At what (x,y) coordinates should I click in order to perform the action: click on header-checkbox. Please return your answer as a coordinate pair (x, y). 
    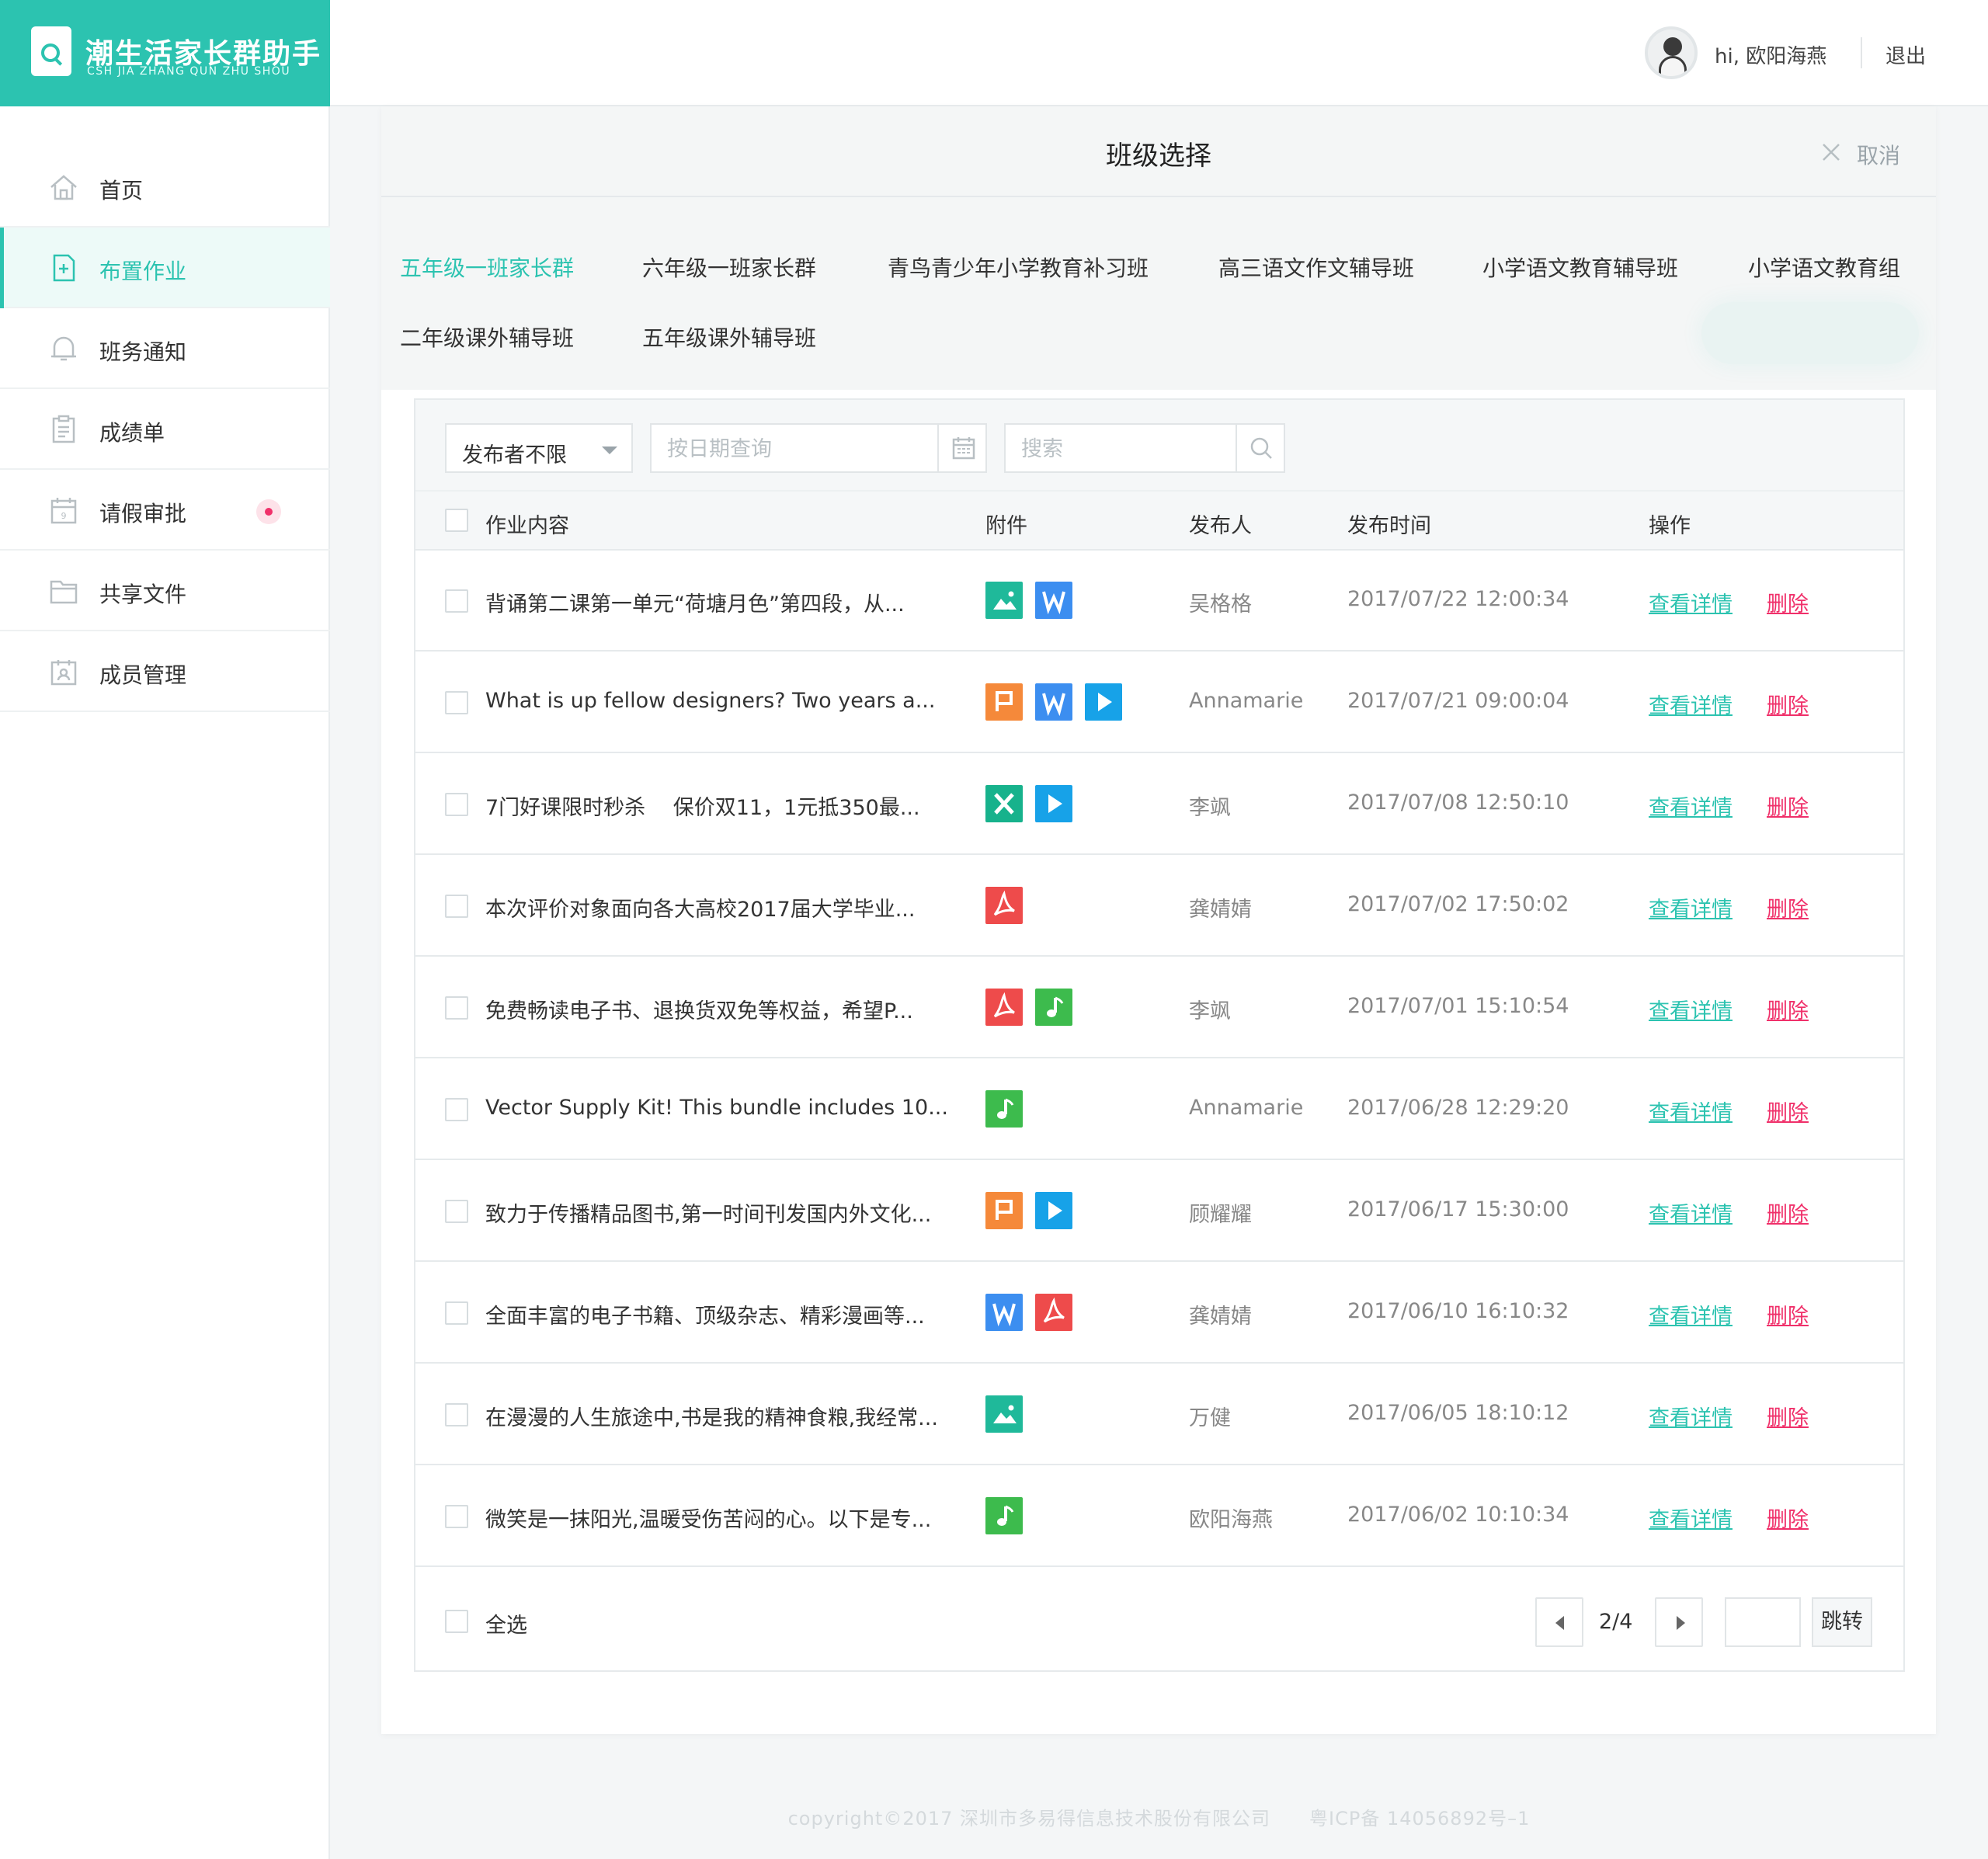
    Looking at the image, I should click on (457, 521).